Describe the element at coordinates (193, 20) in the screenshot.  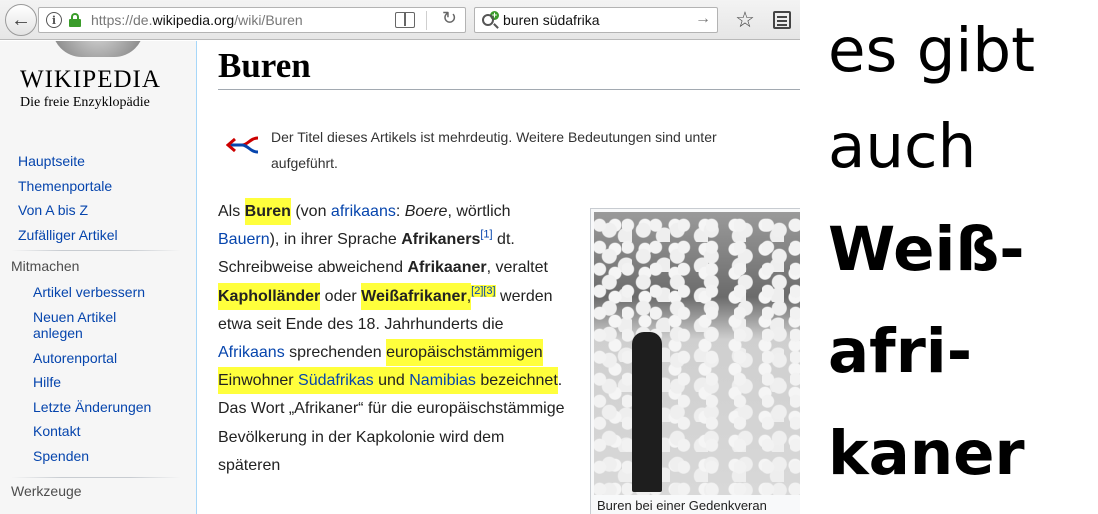
I see `url-domain: wikipedia.org` at that location.